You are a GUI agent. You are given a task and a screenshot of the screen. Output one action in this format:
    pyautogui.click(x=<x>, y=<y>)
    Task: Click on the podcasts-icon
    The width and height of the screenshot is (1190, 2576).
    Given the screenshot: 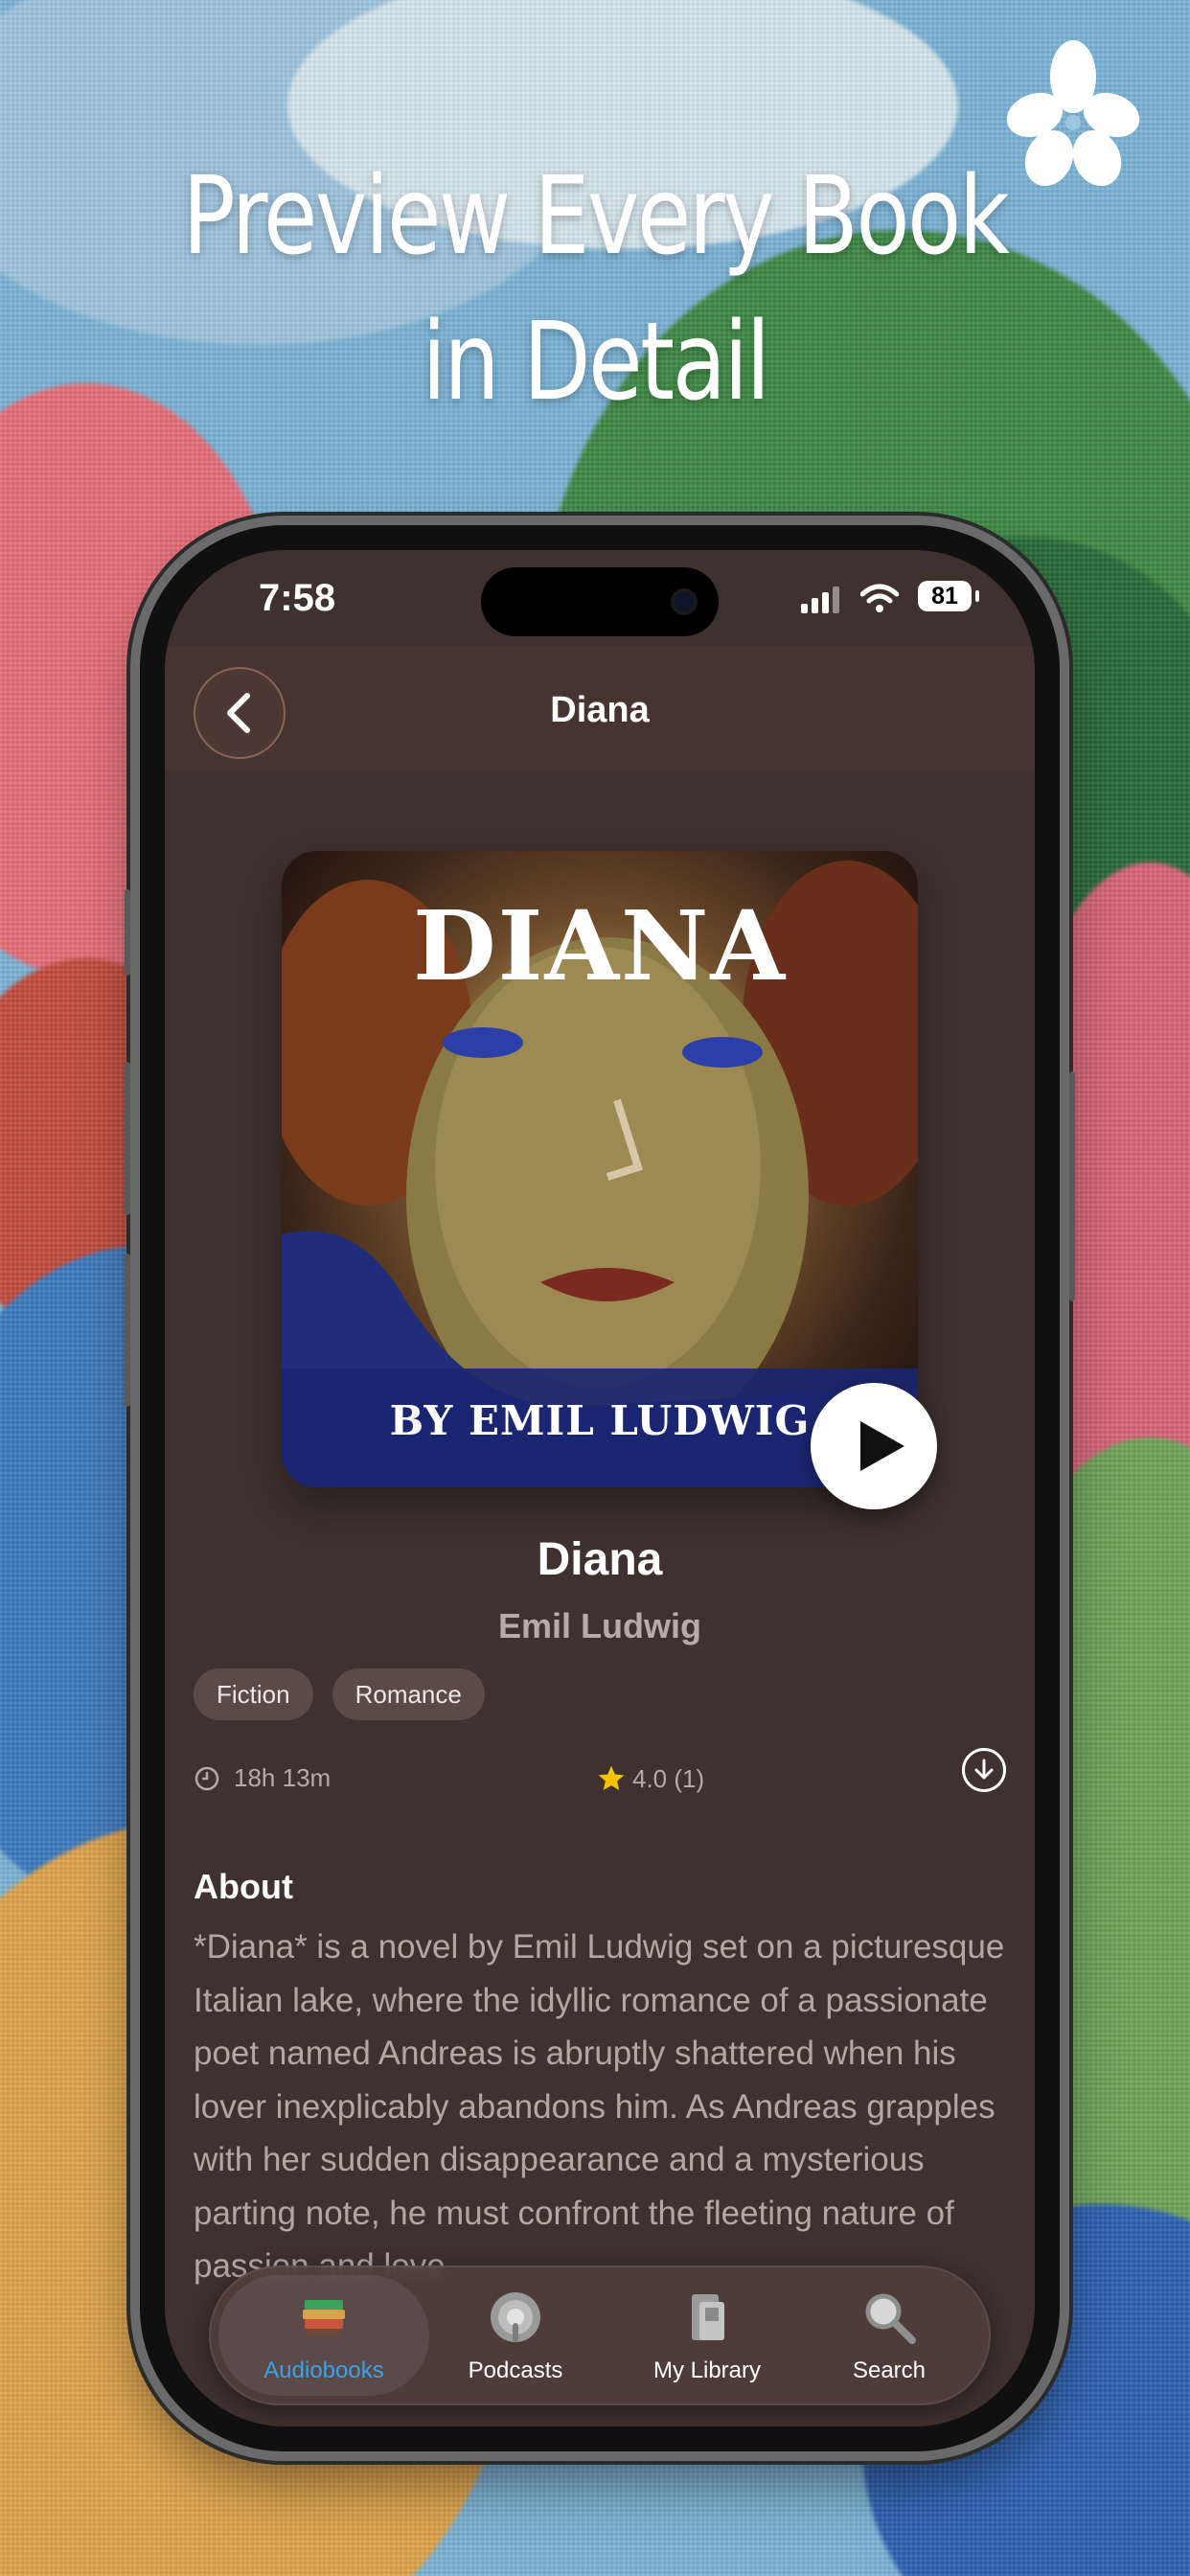 What is the action you would take?
    pyautogui.click(x=515, y=2317)
    